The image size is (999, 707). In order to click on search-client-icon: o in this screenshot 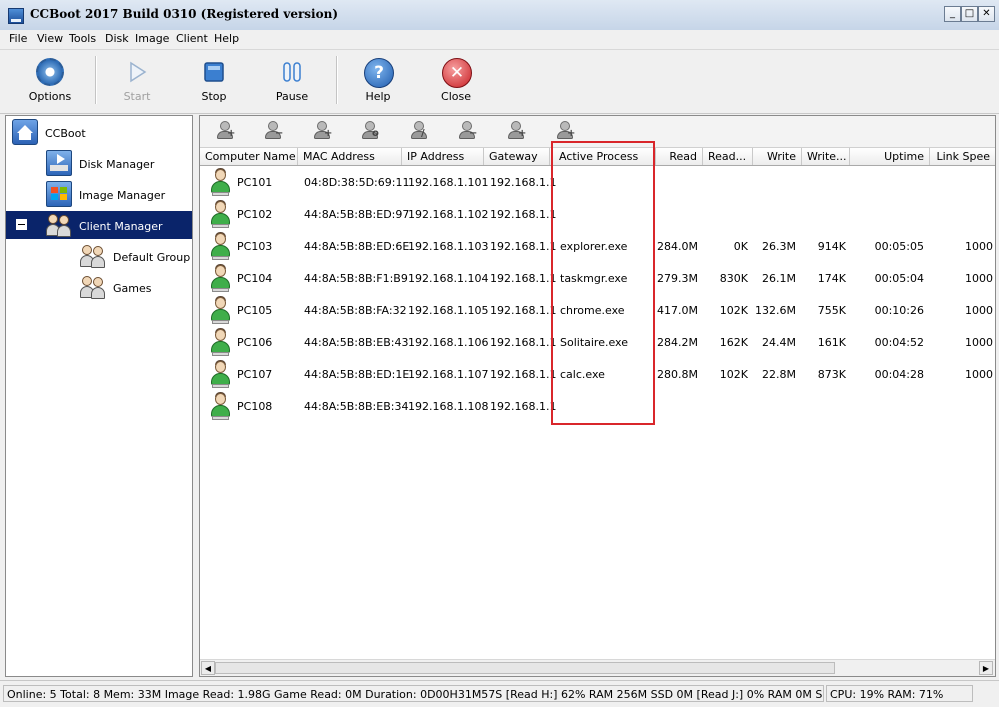, I will do `click(371, 131)`.